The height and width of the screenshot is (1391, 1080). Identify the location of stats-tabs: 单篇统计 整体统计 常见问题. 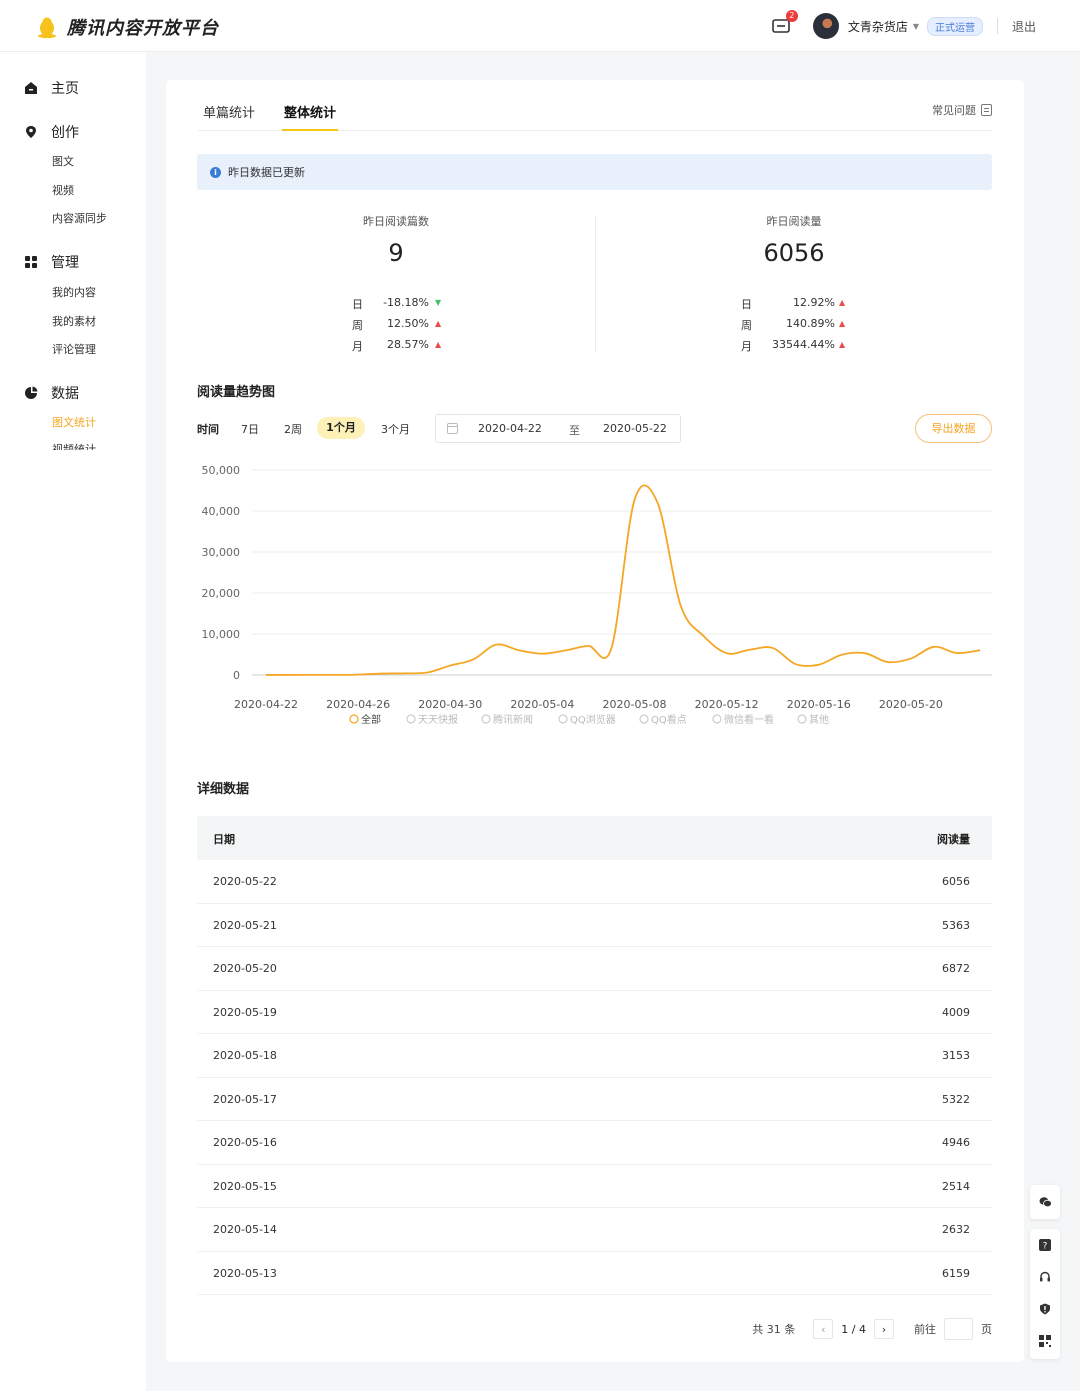
(595, 116).